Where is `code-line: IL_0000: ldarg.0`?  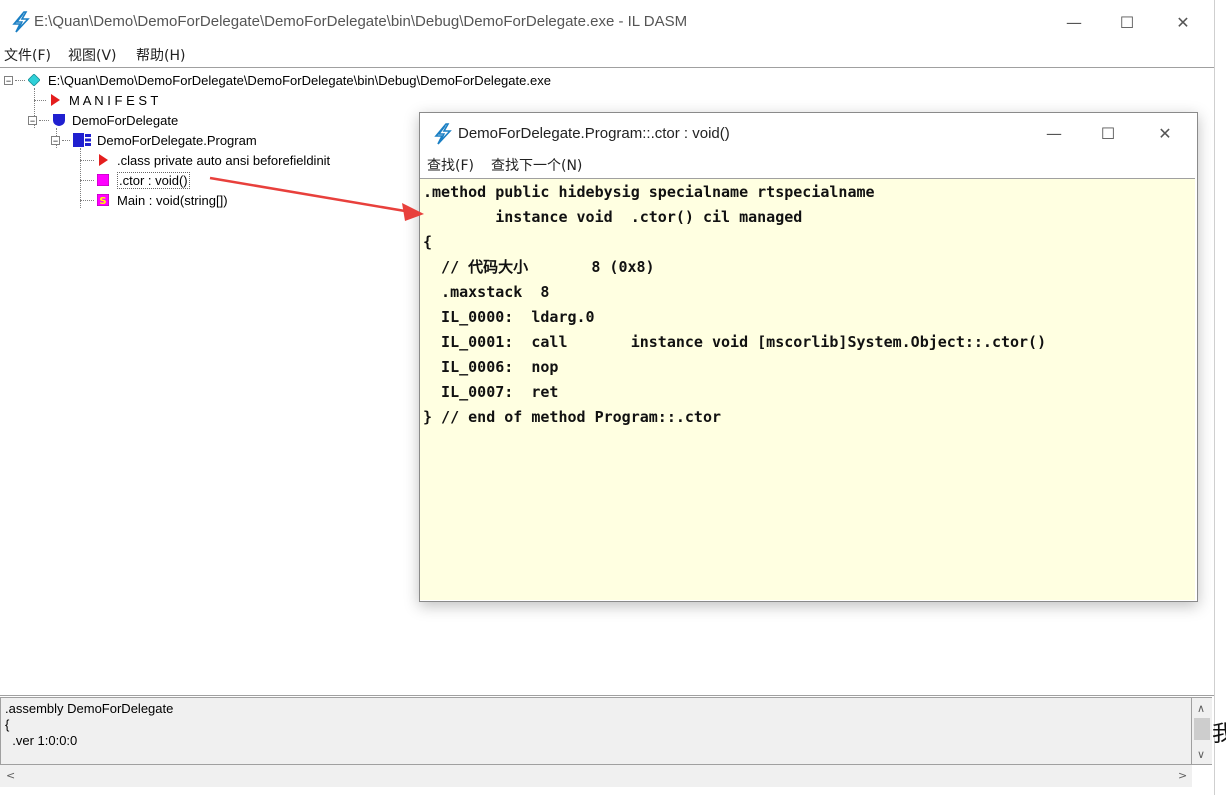
code-line: IL_0000: ldarg.0 is located at coordinates (509, 317).